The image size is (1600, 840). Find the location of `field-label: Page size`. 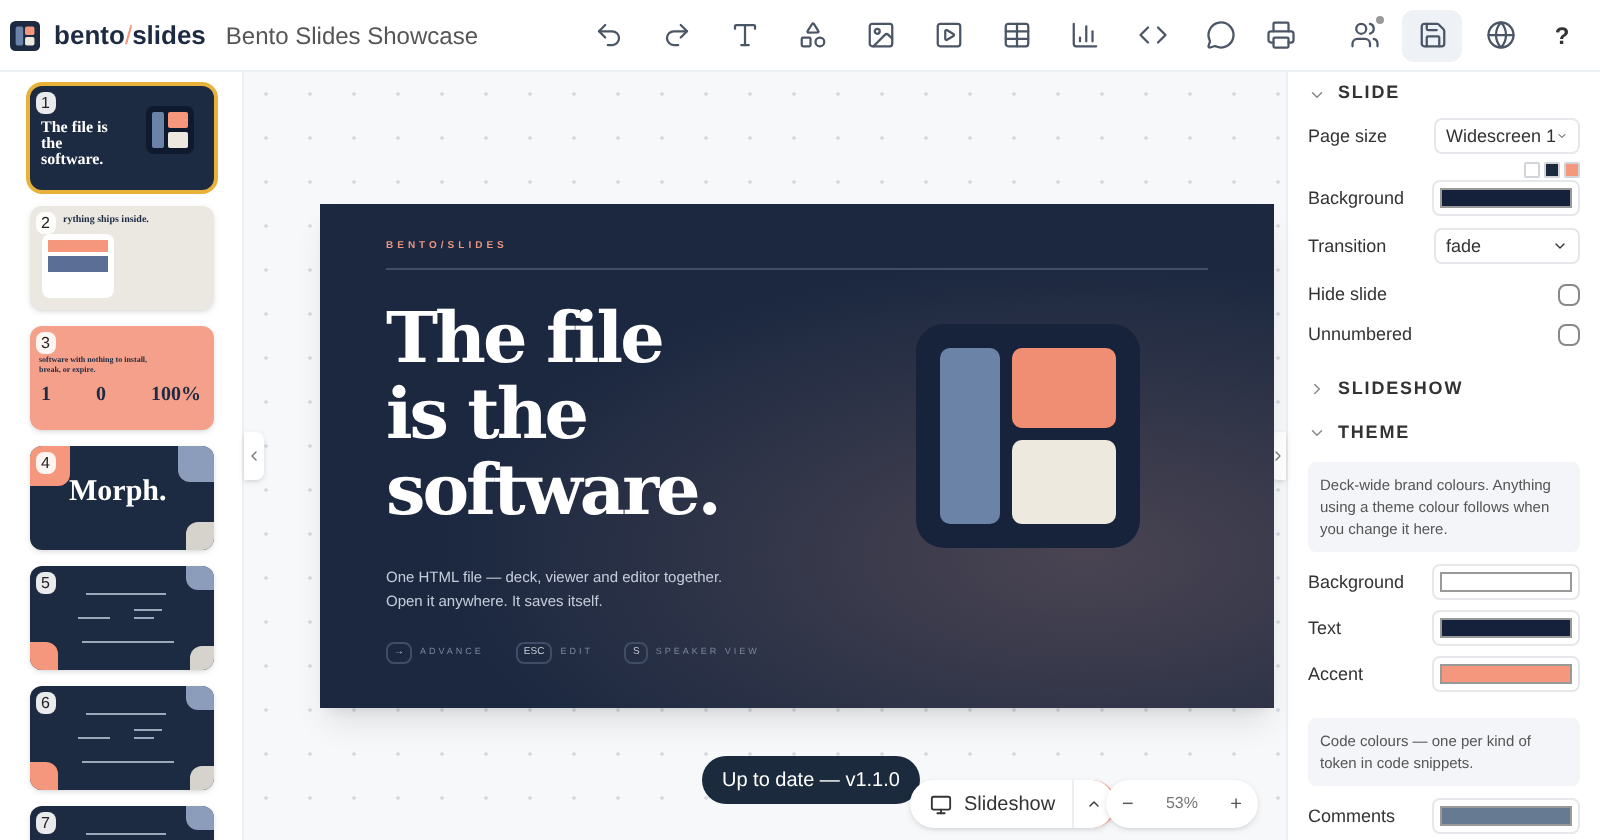

field-label: Page size is located at coordinates (1348, 136).